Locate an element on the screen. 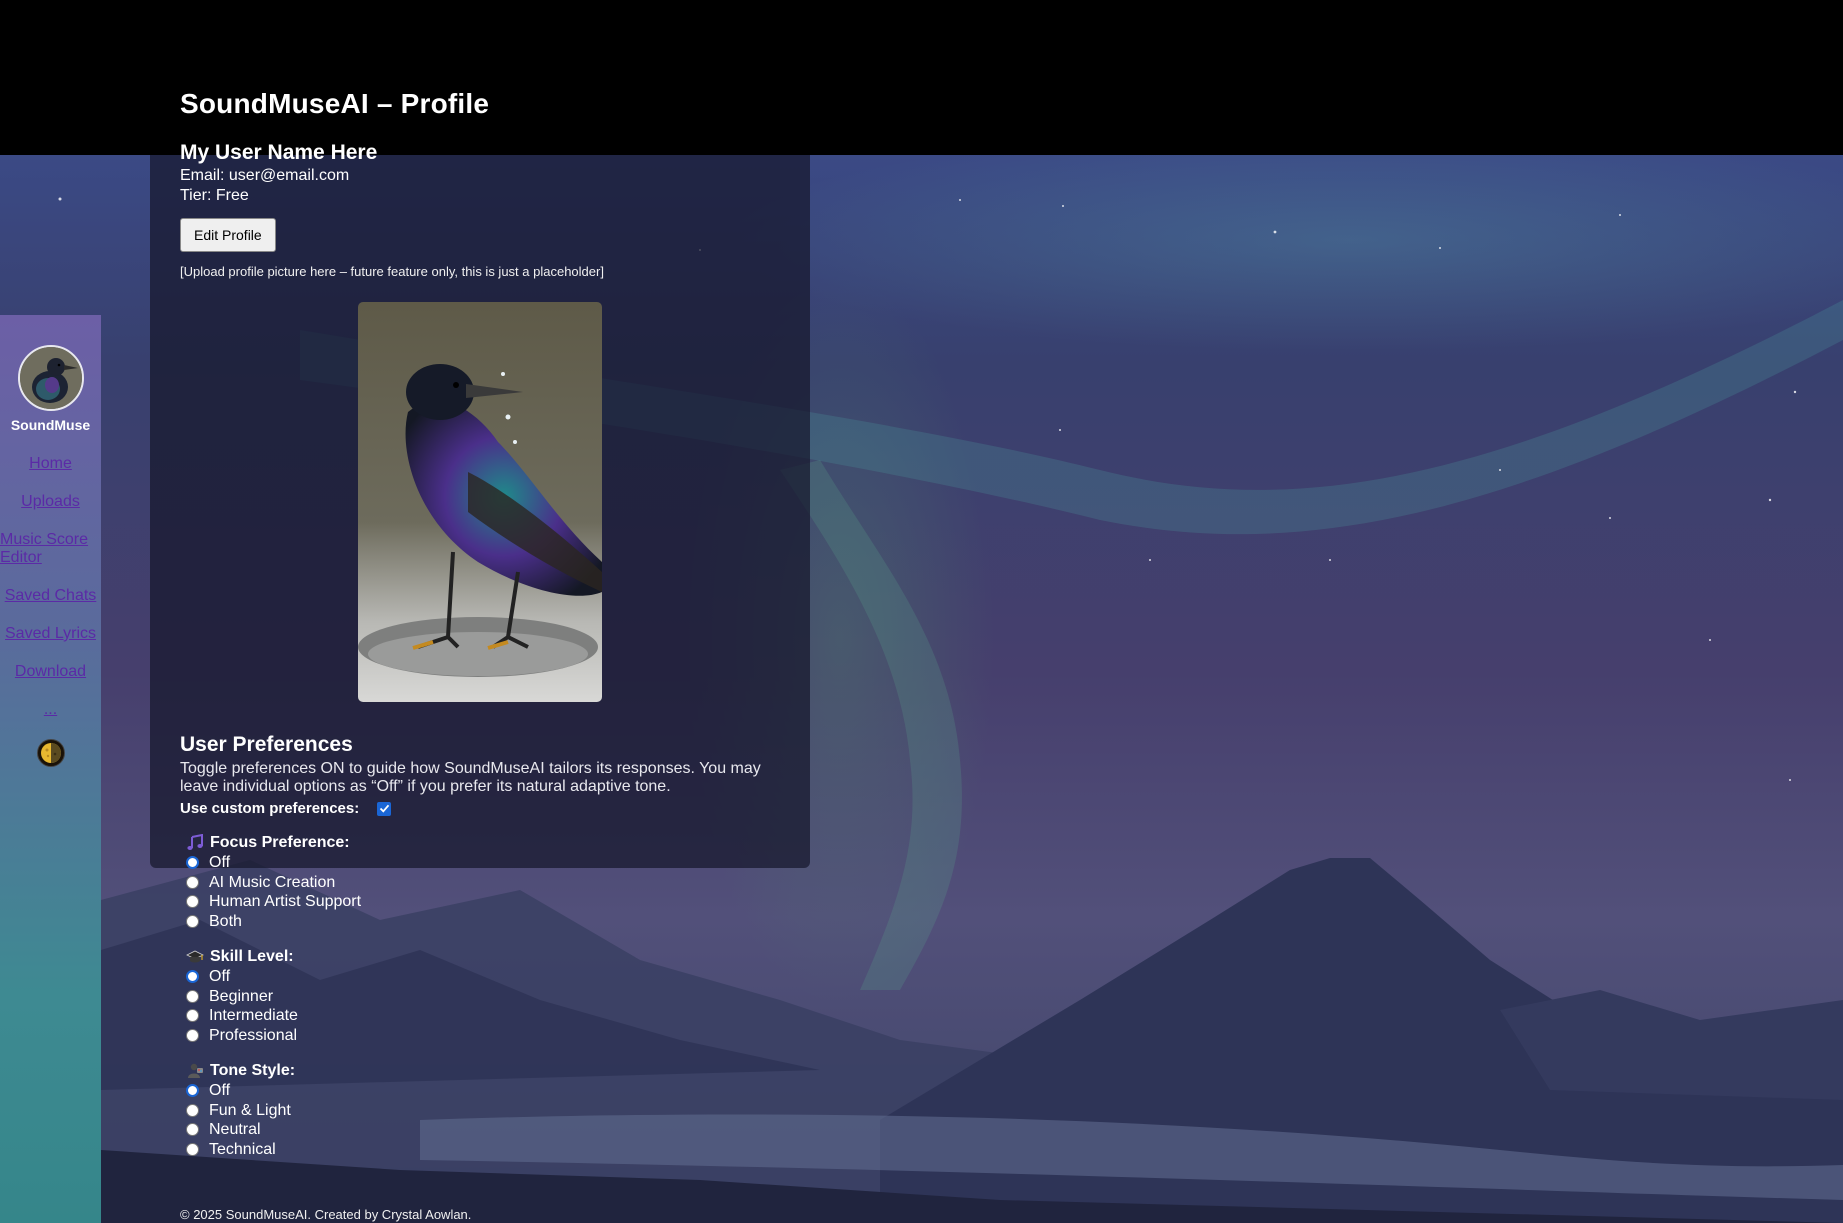  skill-radio-beginner is located at coordinates (192, 996).